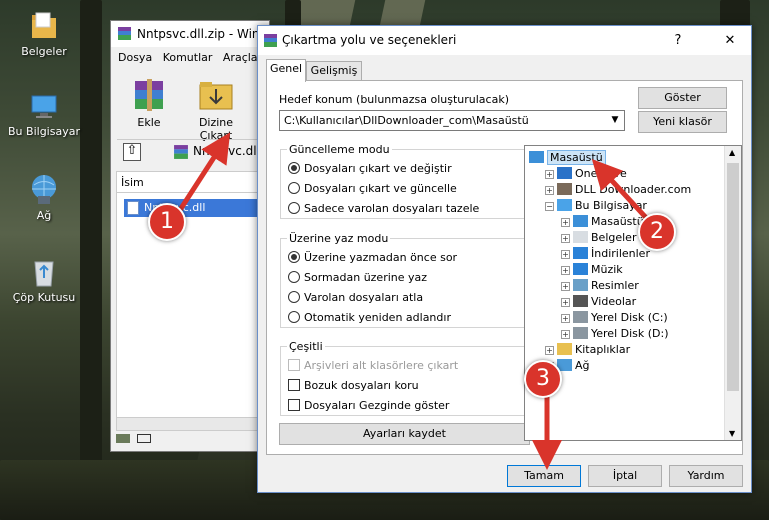  I want to click on callout-badge-3: 3, so click(543, 379).